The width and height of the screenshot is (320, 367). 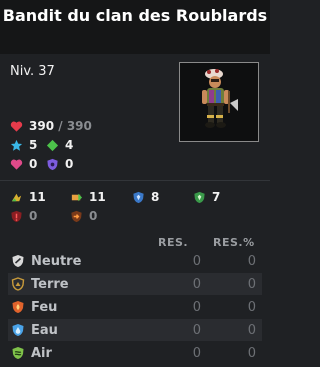 What do you see at coordinates (69, 164) in the screenshot?
I see `shield-value: 0` at bounding box center [69, 164].